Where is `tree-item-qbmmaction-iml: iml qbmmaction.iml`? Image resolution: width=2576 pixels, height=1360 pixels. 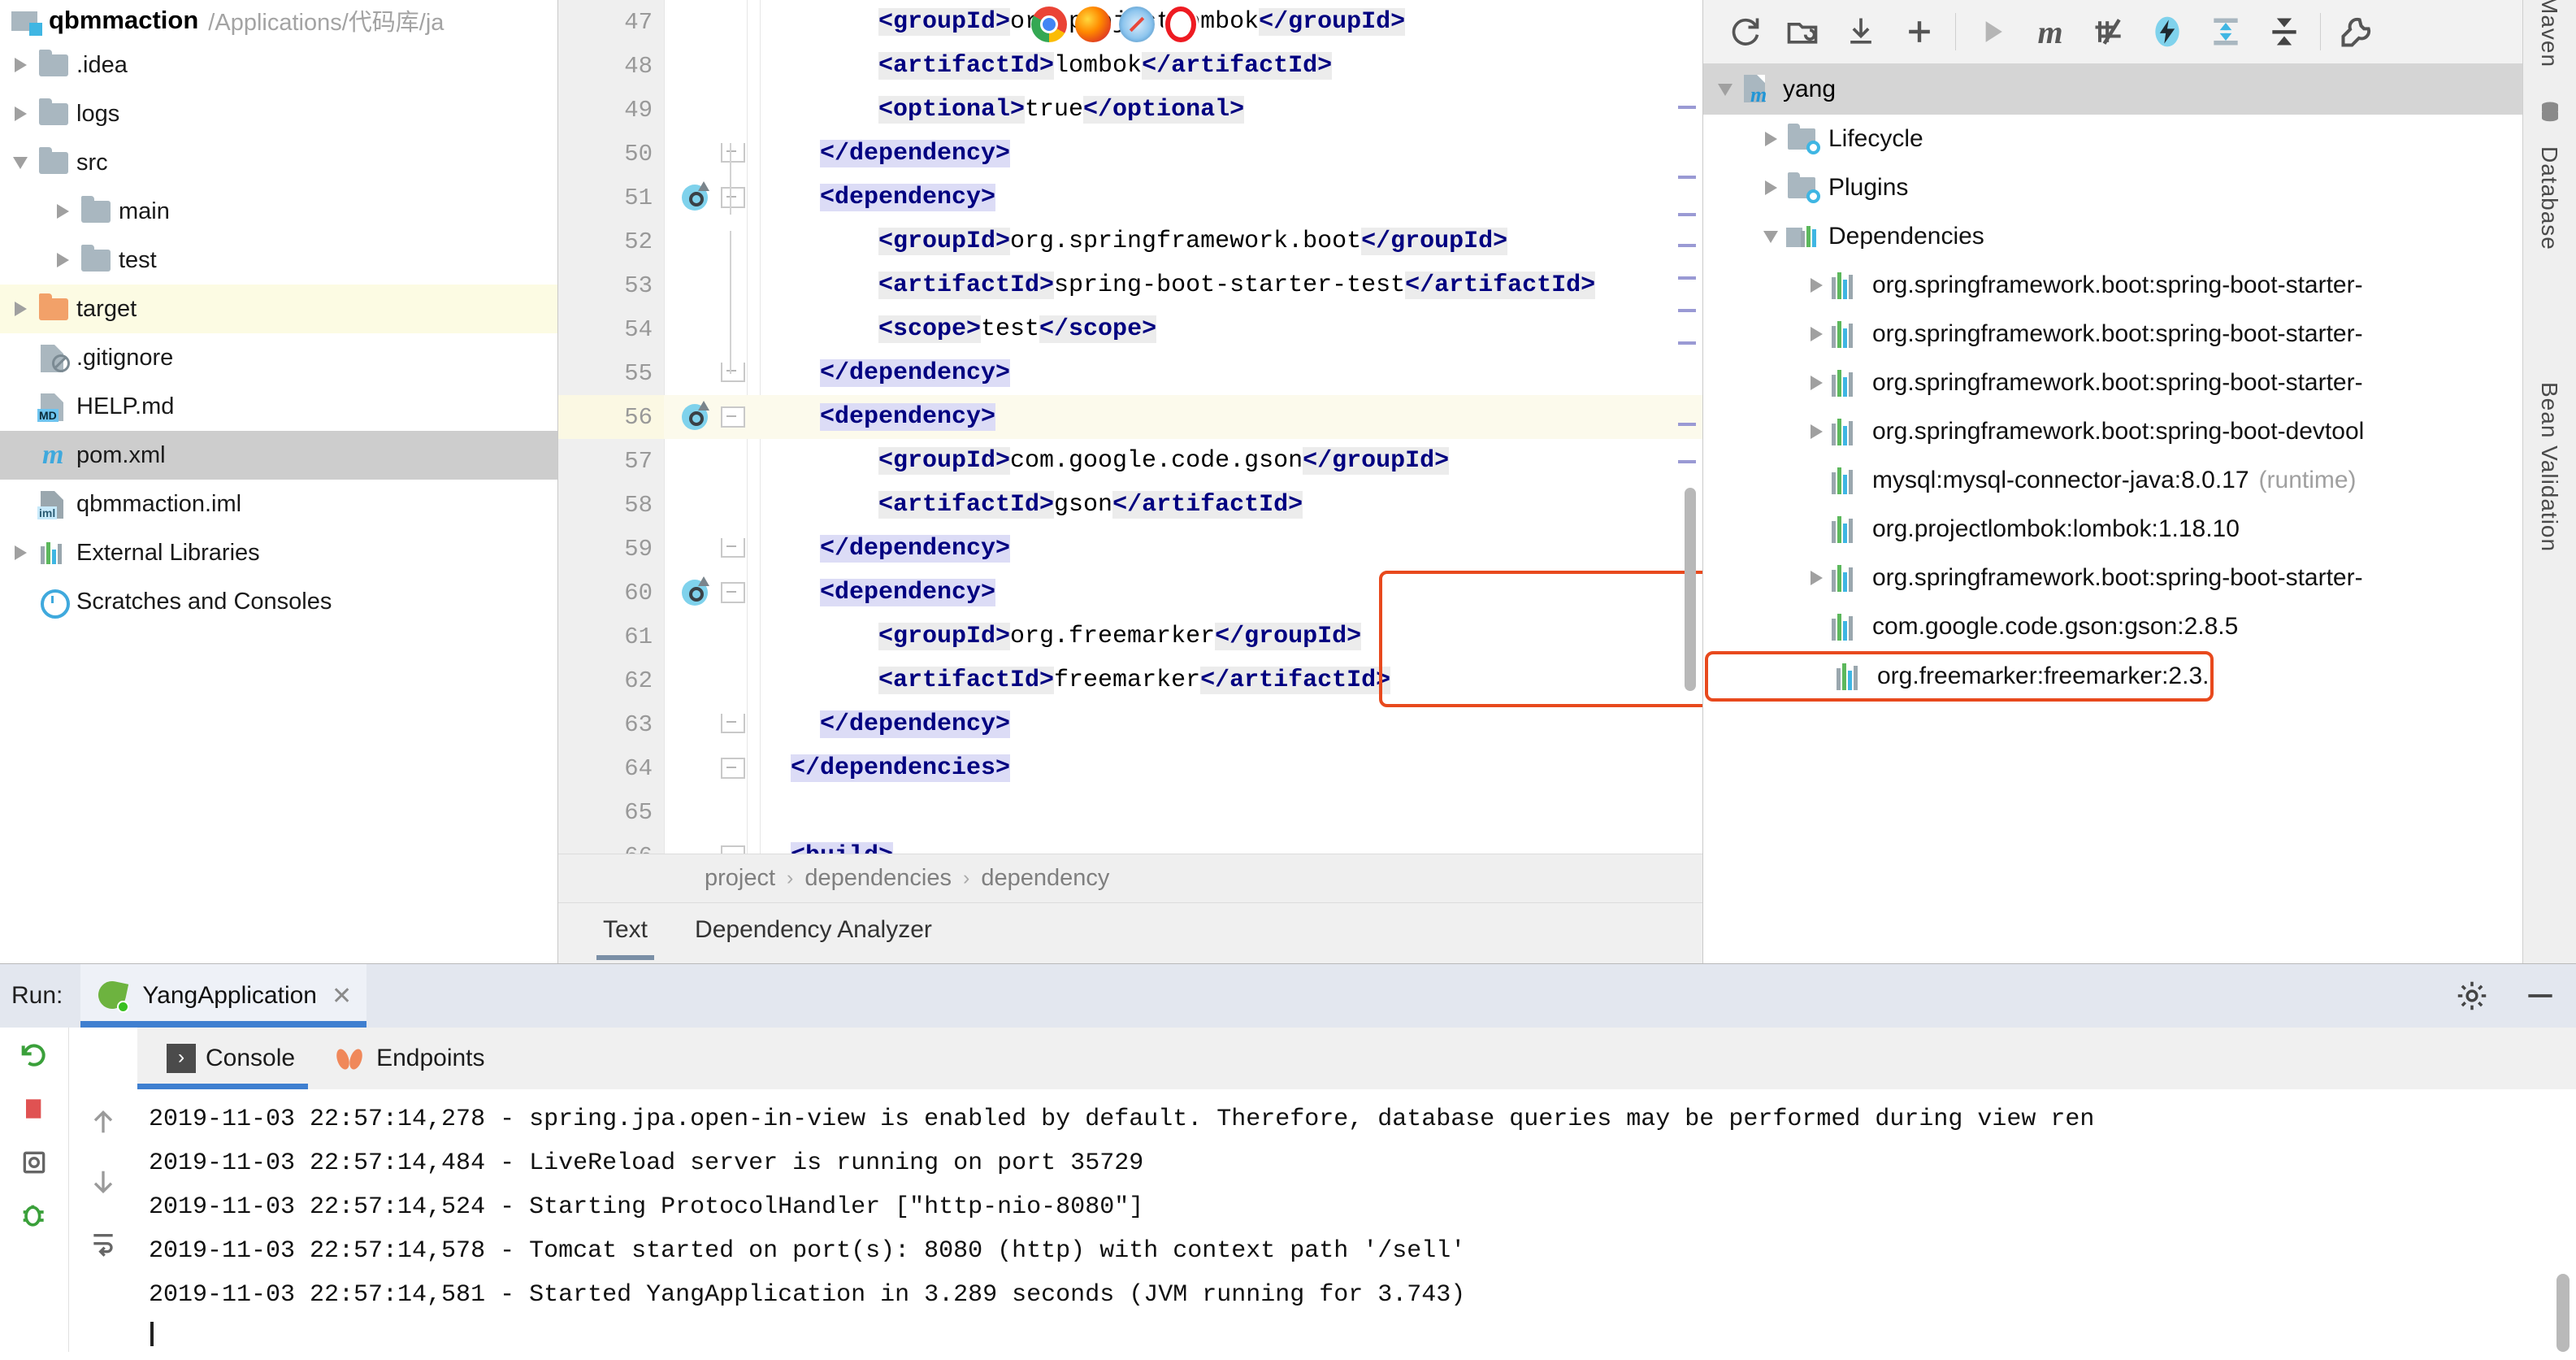
tree-item-qbmmaction-iml: iml qbmmaction.iml is located at coordinates (278, 504).